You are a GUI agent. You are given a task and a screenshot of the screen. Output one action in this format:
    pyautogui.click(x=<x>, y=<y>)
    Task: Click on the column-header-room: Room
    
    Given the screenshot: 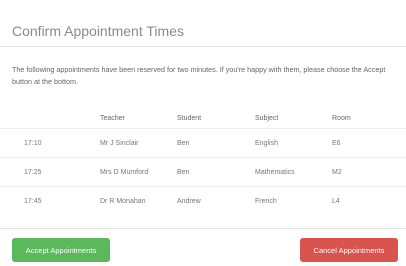 What is the action you would take?
    pyautogui.click(x=341, y=118)
    